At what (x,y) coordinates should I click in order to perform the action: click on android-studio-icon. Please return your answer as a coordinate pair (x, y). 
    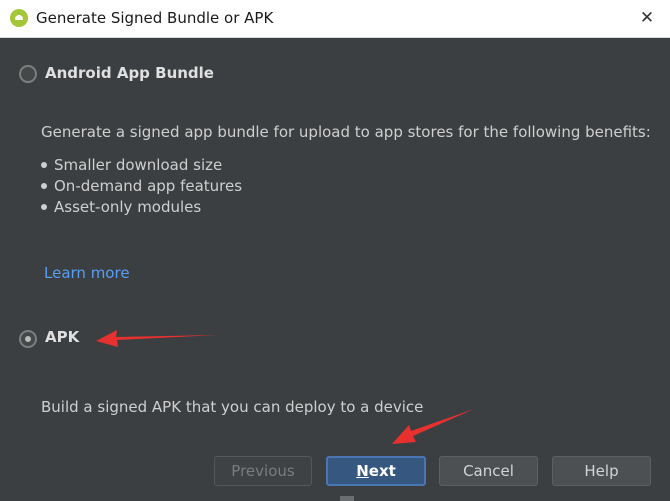
    Looking at the image, I should click on (19, 18).